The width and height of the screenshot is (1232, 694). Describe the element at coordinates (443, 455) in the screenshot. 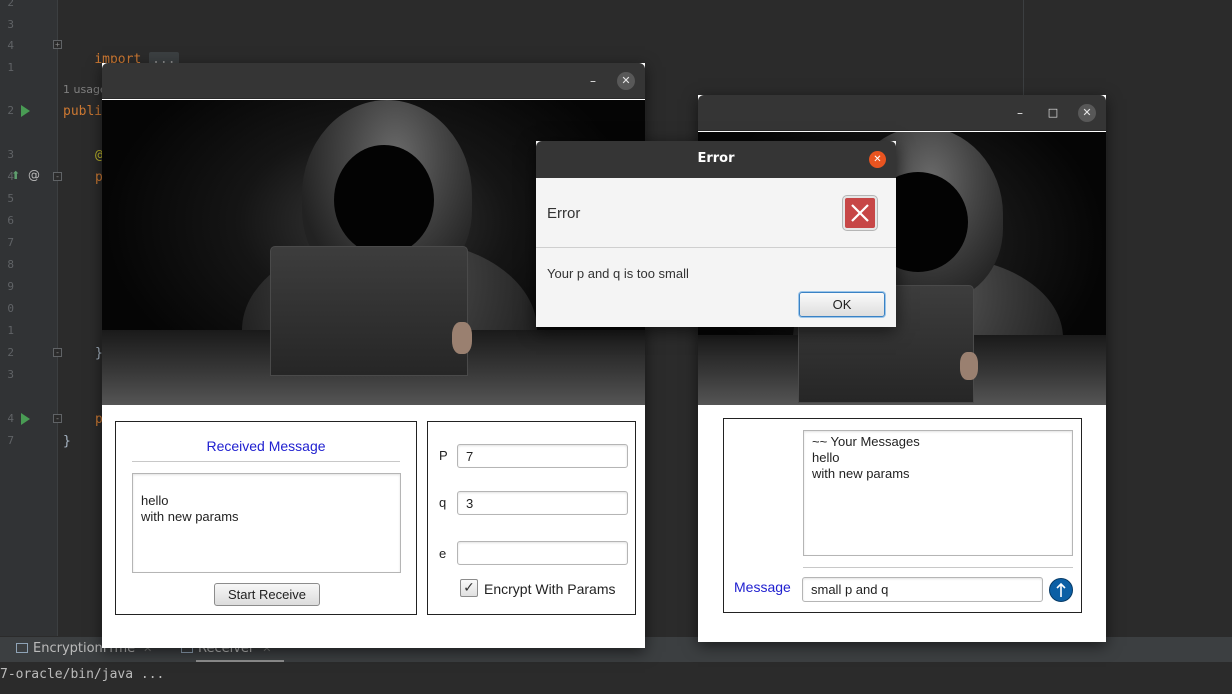

I see `p-label: P` at that location.